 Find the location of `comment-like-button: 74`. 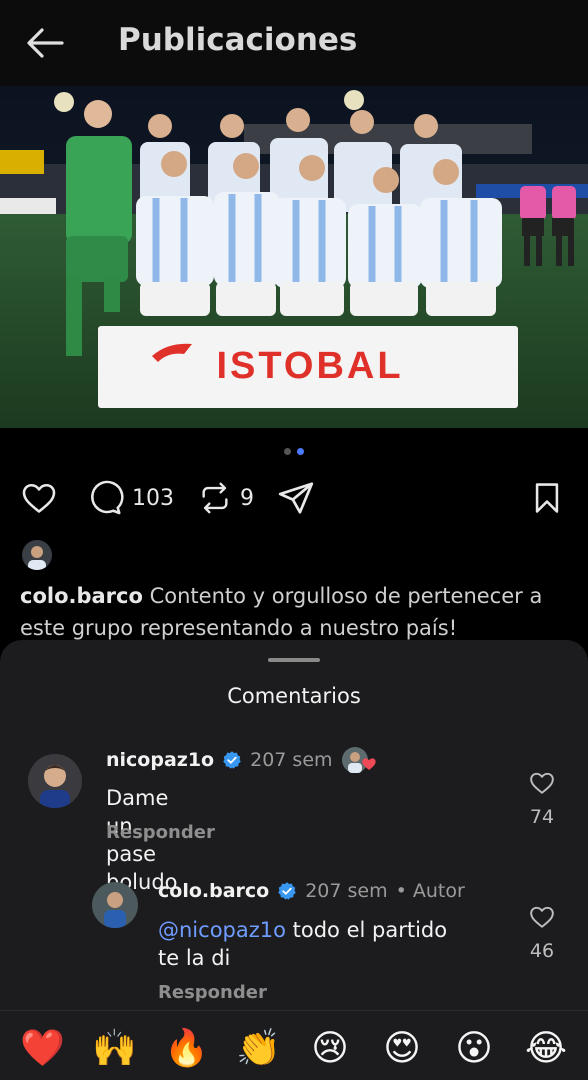

comment-like-button: 74 is located at coordinates (542, 799).